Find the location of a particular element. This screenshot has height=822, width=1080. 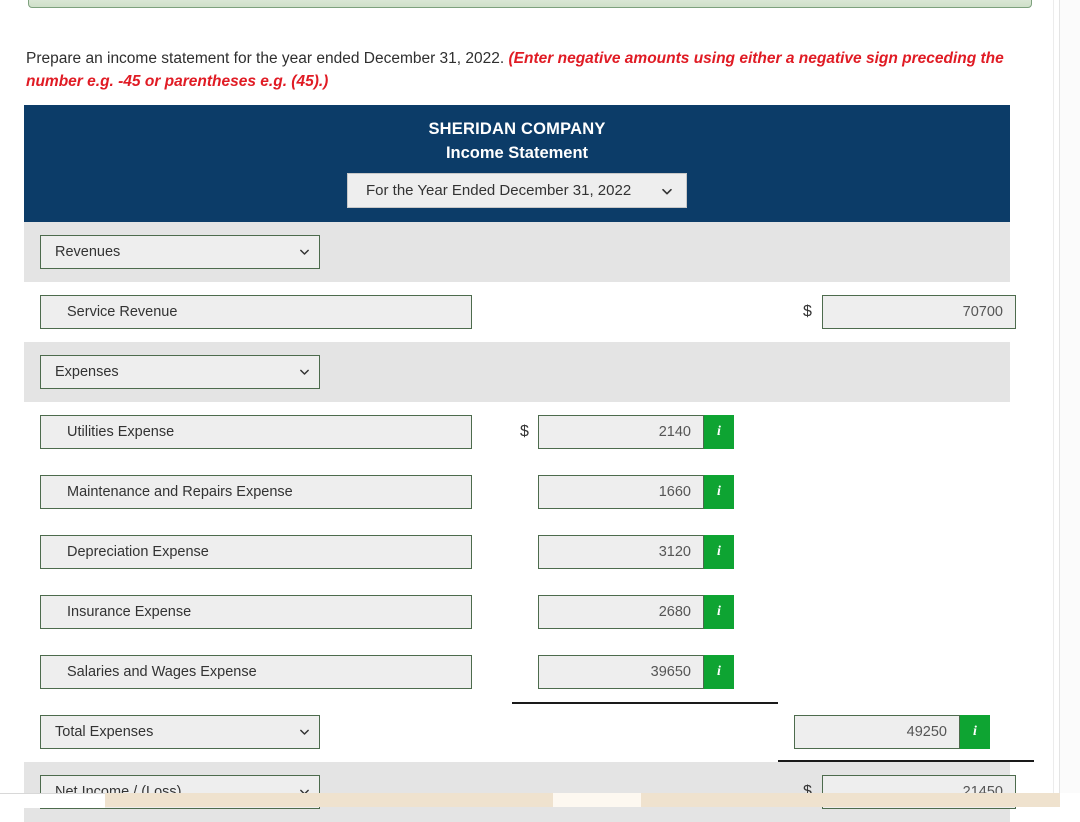

bottom-overflow-strip is located at coordinates (540, 800).